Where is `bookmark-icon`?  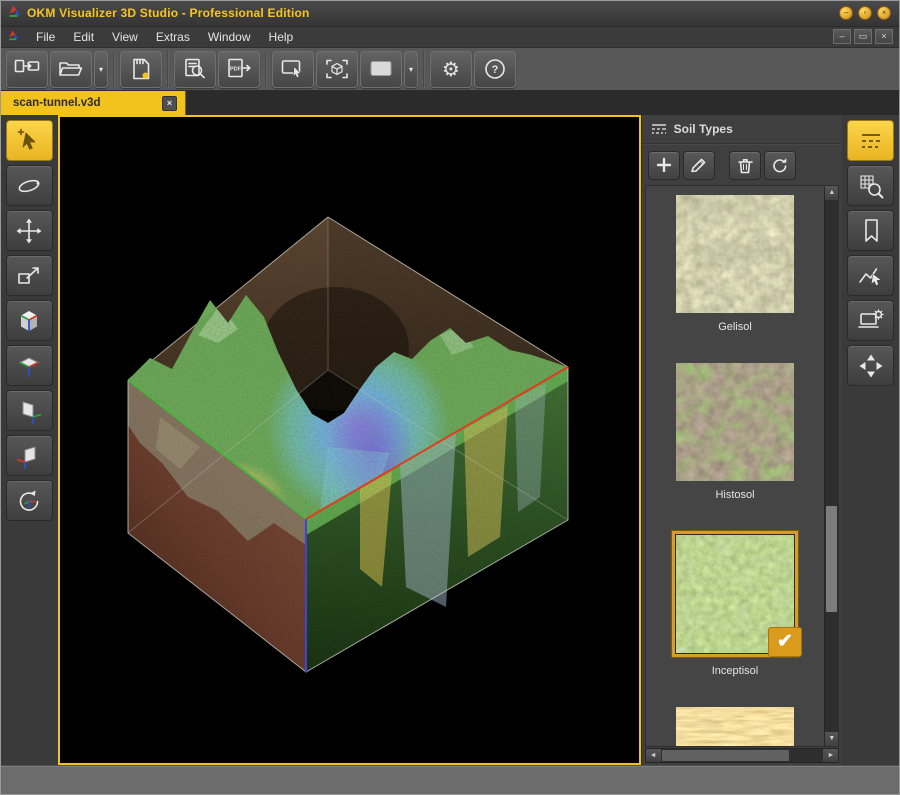 bookmark-icon is located at coordinates (871, 230).